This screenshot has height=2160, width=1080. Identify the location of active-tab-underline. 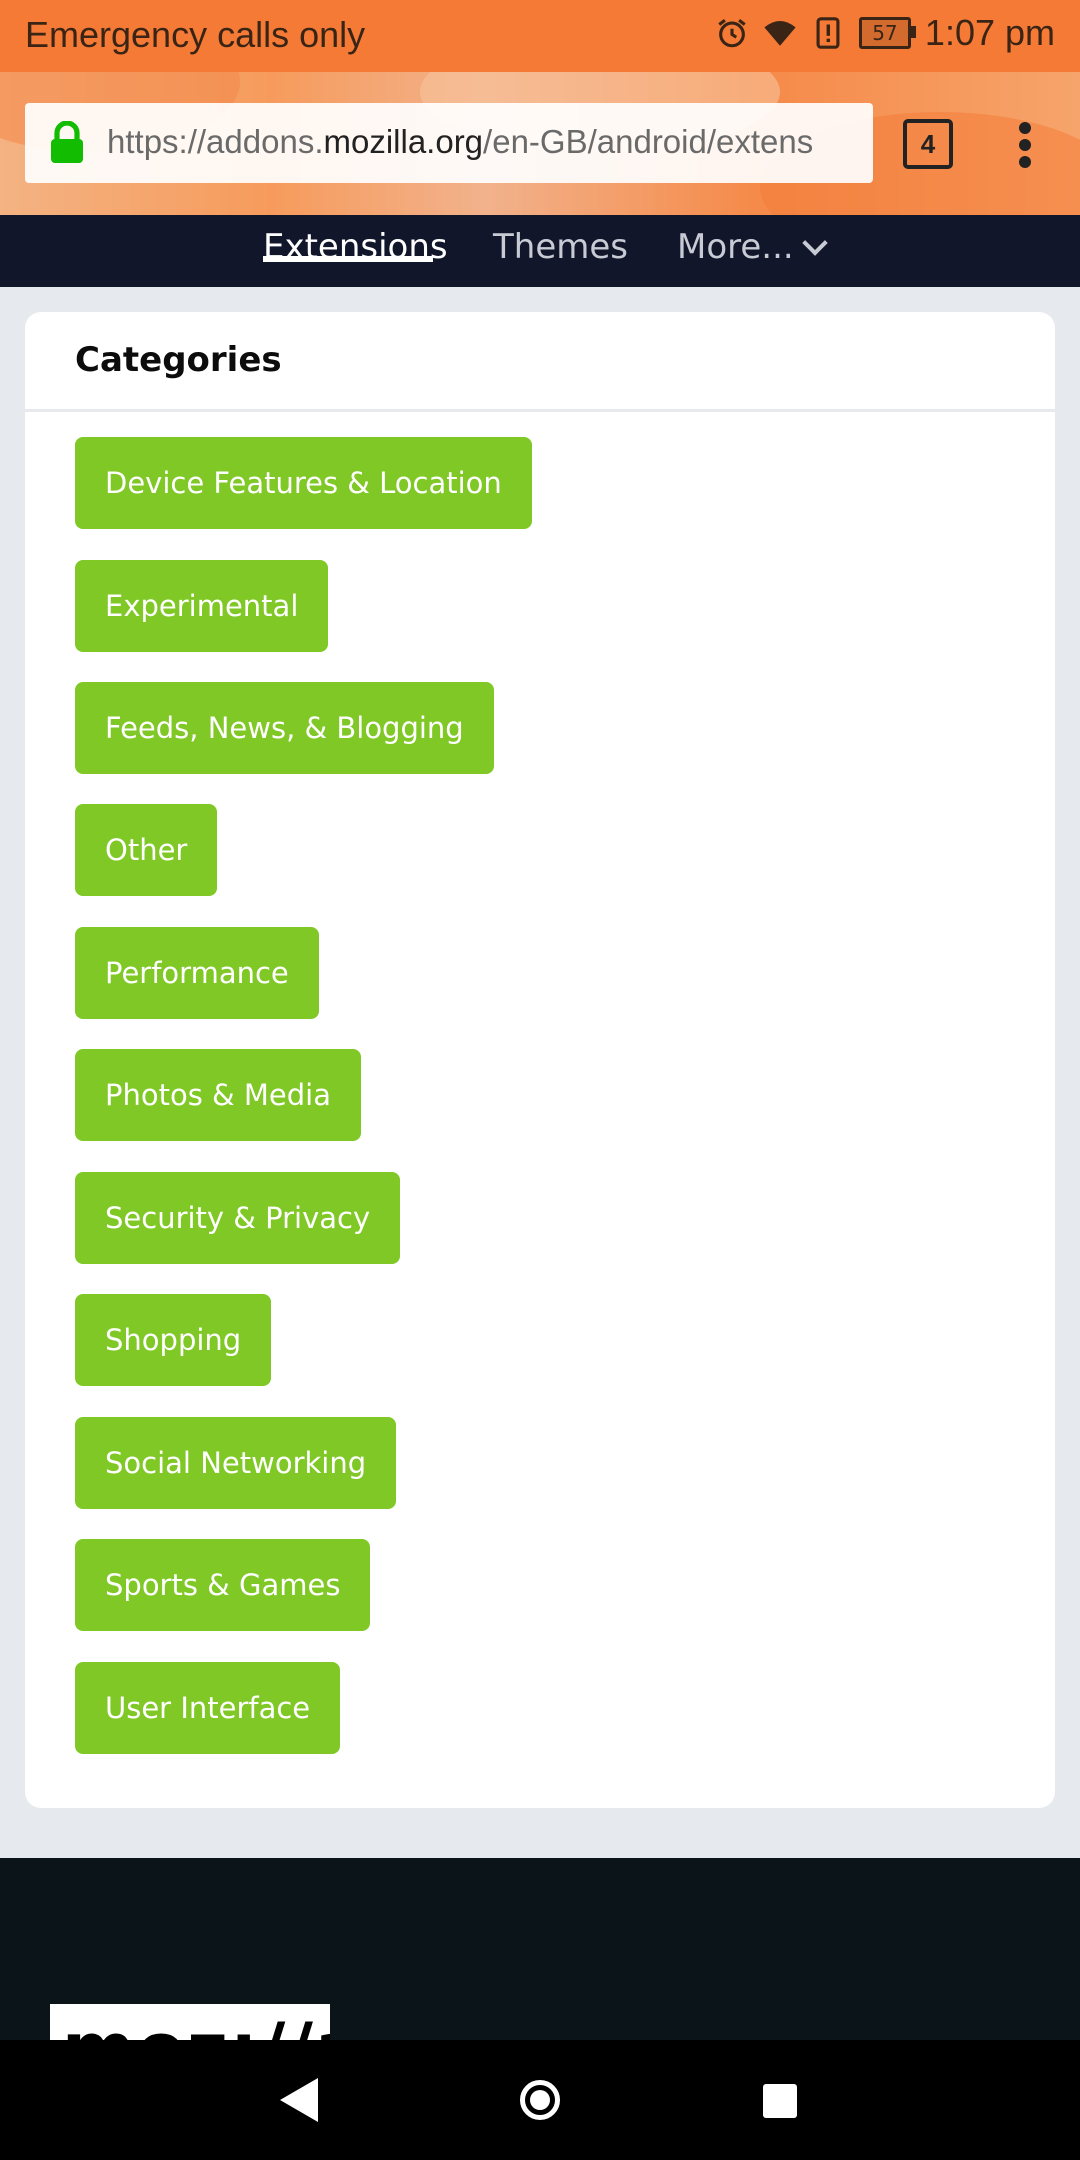
(348, 259).